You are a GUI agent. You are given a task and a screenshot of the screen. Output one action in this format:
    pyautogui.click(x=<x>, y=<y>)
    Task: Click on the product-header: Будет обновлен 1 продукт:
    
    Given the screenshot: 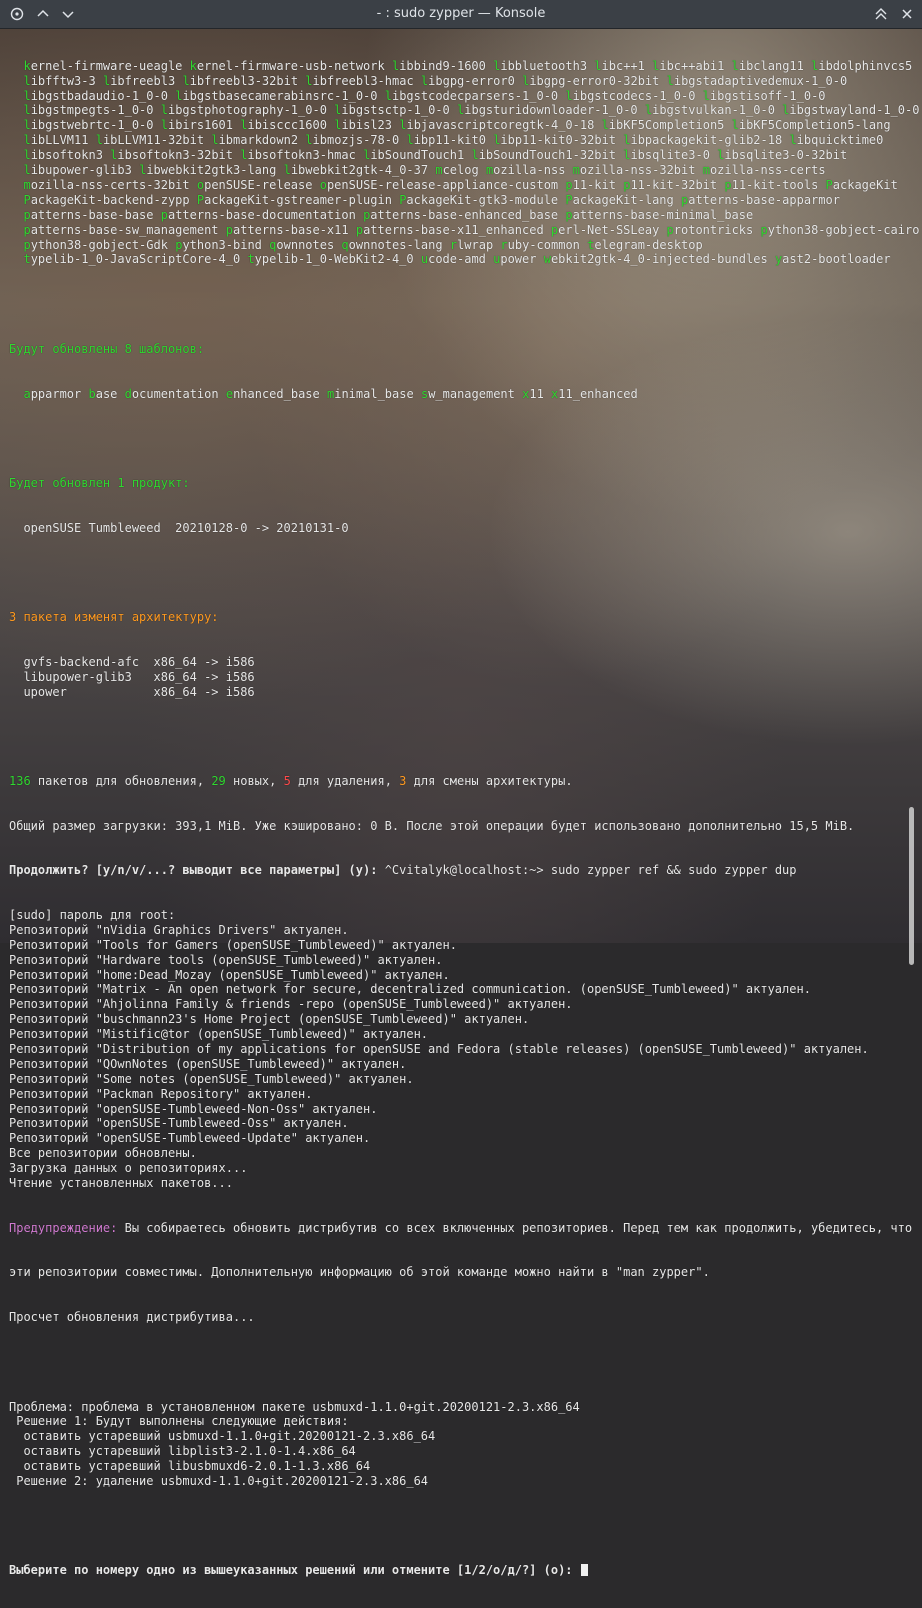 What is the action you would take?
    pyautogui.click(x=99, y=482)
    